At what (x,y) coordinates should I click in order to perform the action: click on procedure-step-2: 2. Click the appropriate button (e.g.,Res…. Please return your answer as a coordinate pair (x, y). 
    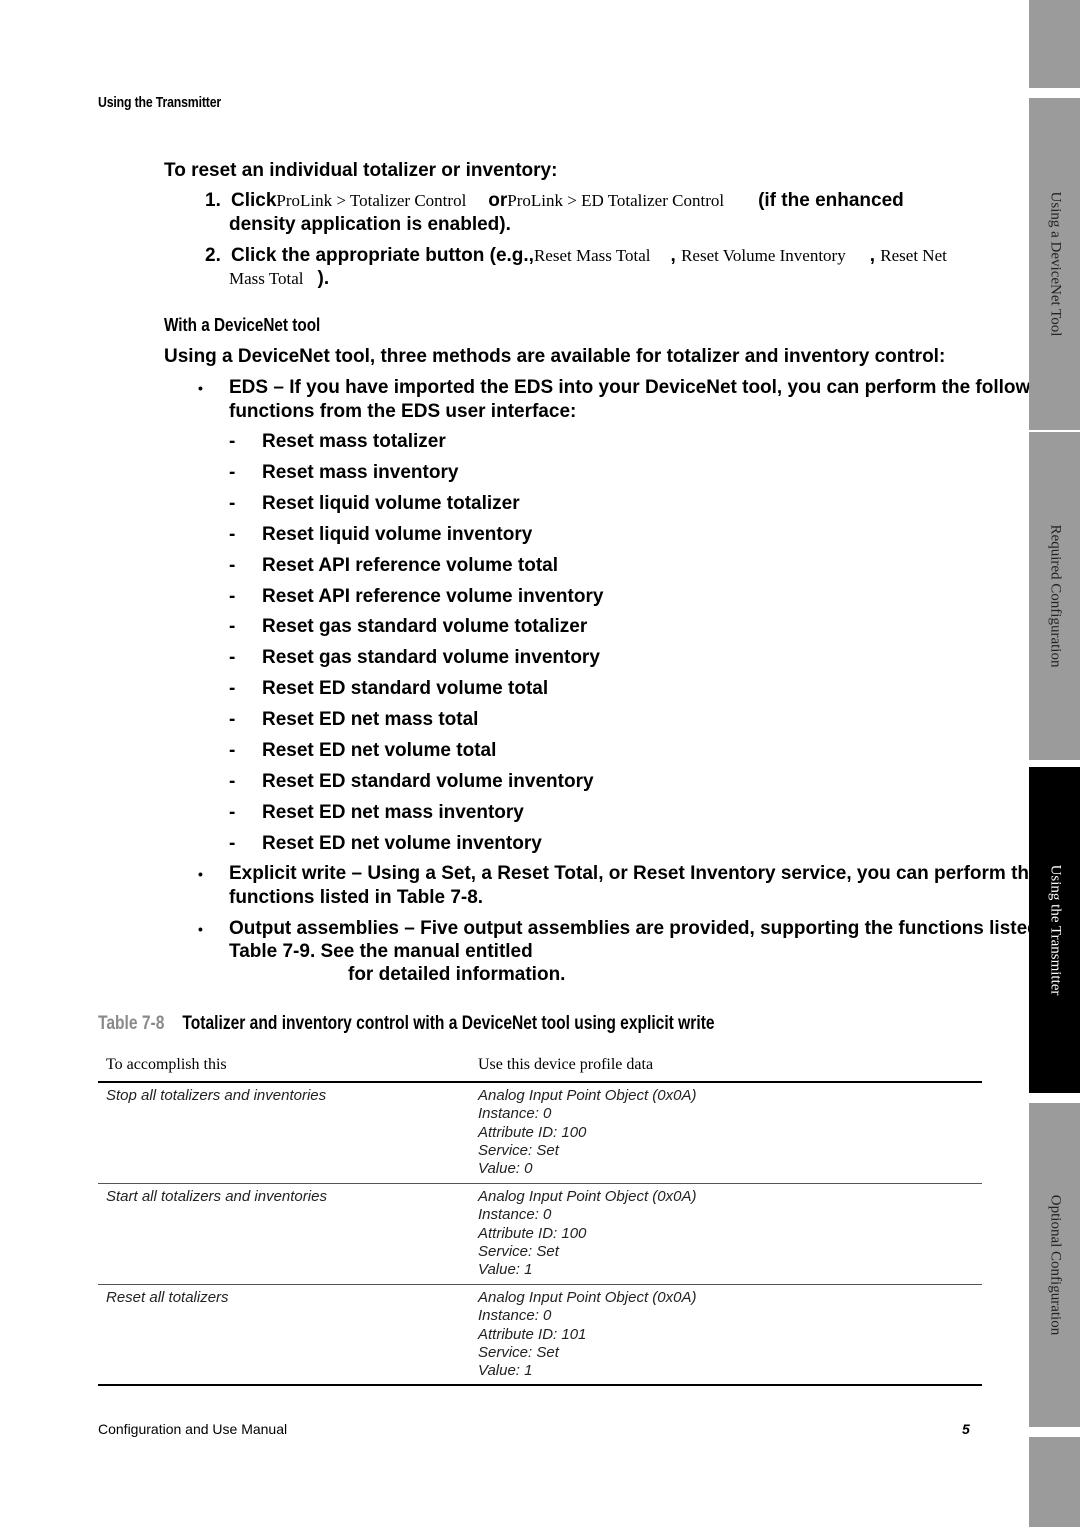
    Looking at the image, I should click on (576, 256).